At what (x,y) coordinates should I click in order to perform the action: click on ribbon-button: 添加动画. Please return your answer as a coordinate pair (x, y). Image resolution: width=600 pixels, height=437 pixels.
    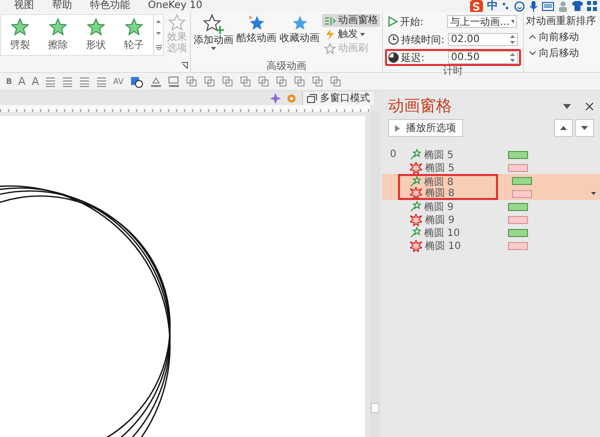
    Looking at the image, I should click on (213, 32).